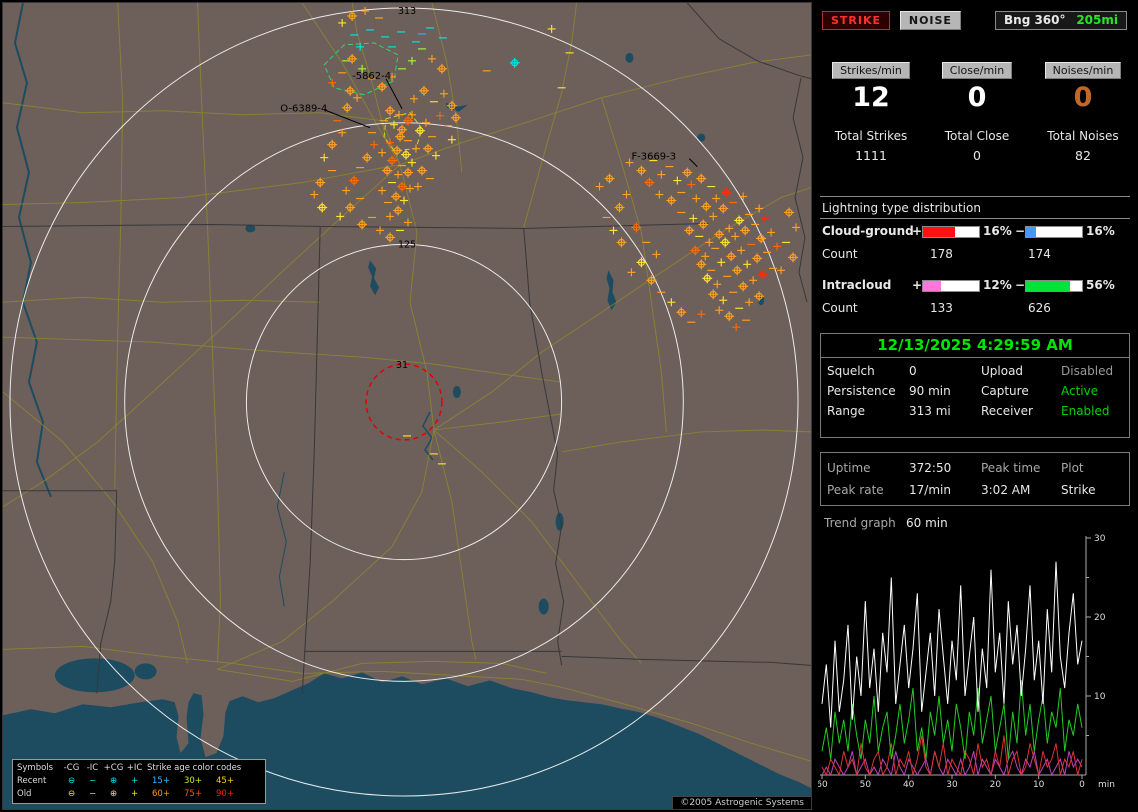 This screenshot has height=812, width=1138. What do you see at coordinates (966, 662) in the screenshot?
I see `trend-chart: 60 50 40 30 20 10 0 min 10 20 30` at bounding box center [966, 662].